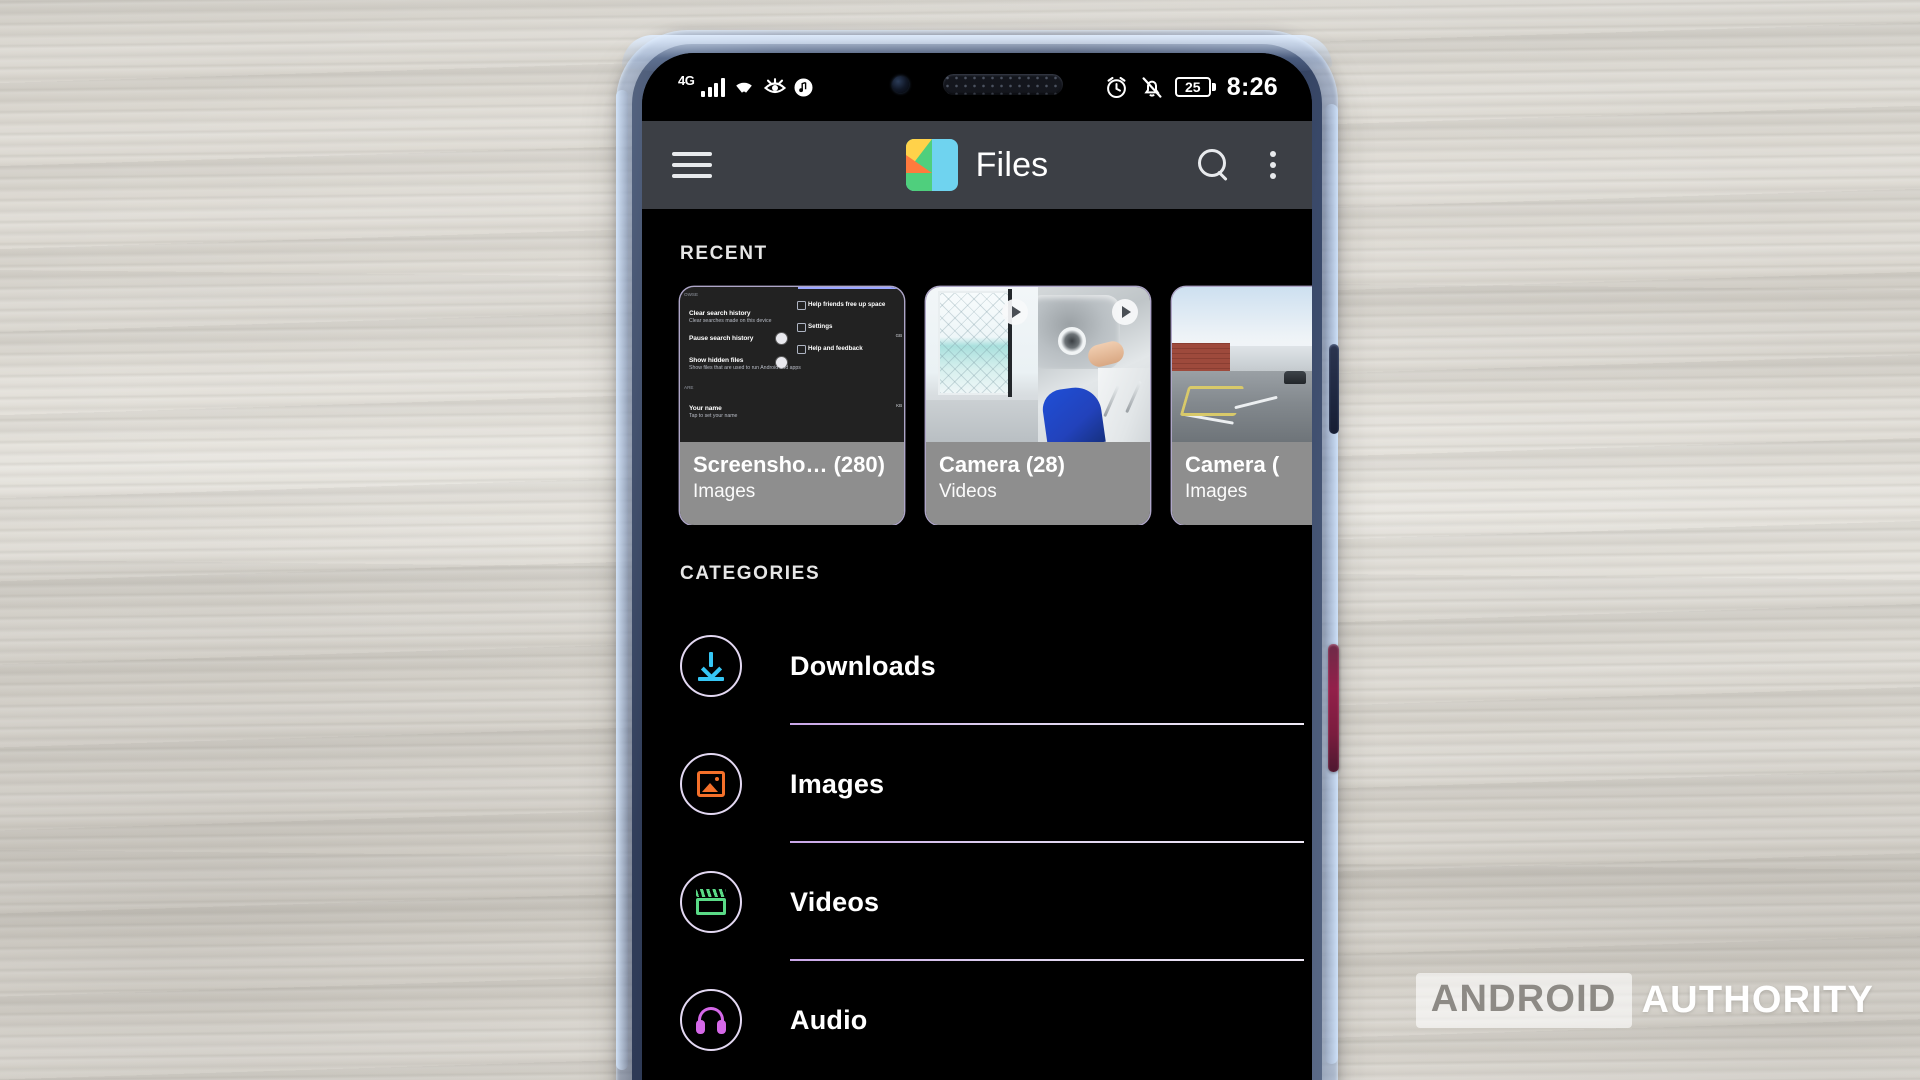  I want to click on street-photo-thumb, so click(1242, 364).